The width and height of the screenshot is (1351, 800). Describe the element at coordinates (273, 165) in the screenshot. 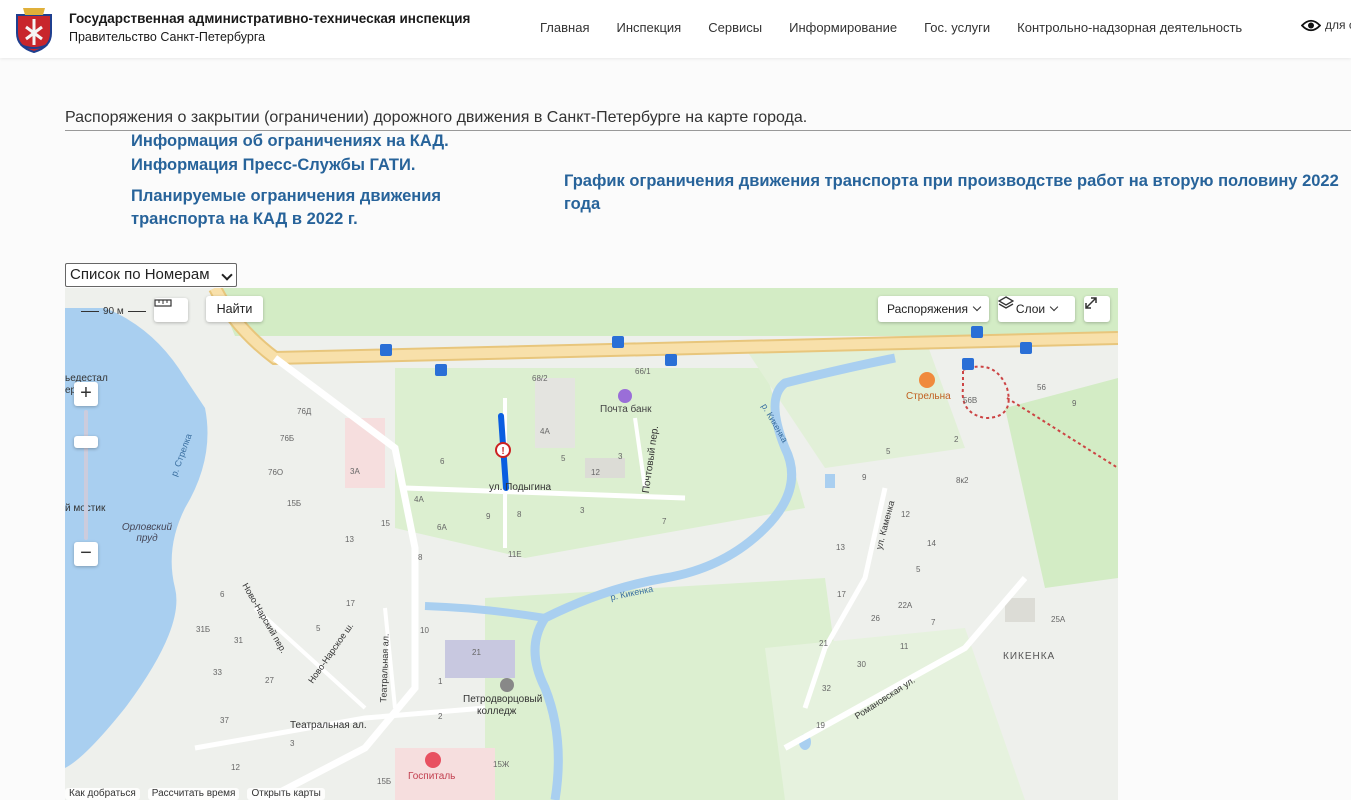

I see `press-info-link: Информация Пресс-Службы ГАТИ.` at that location.